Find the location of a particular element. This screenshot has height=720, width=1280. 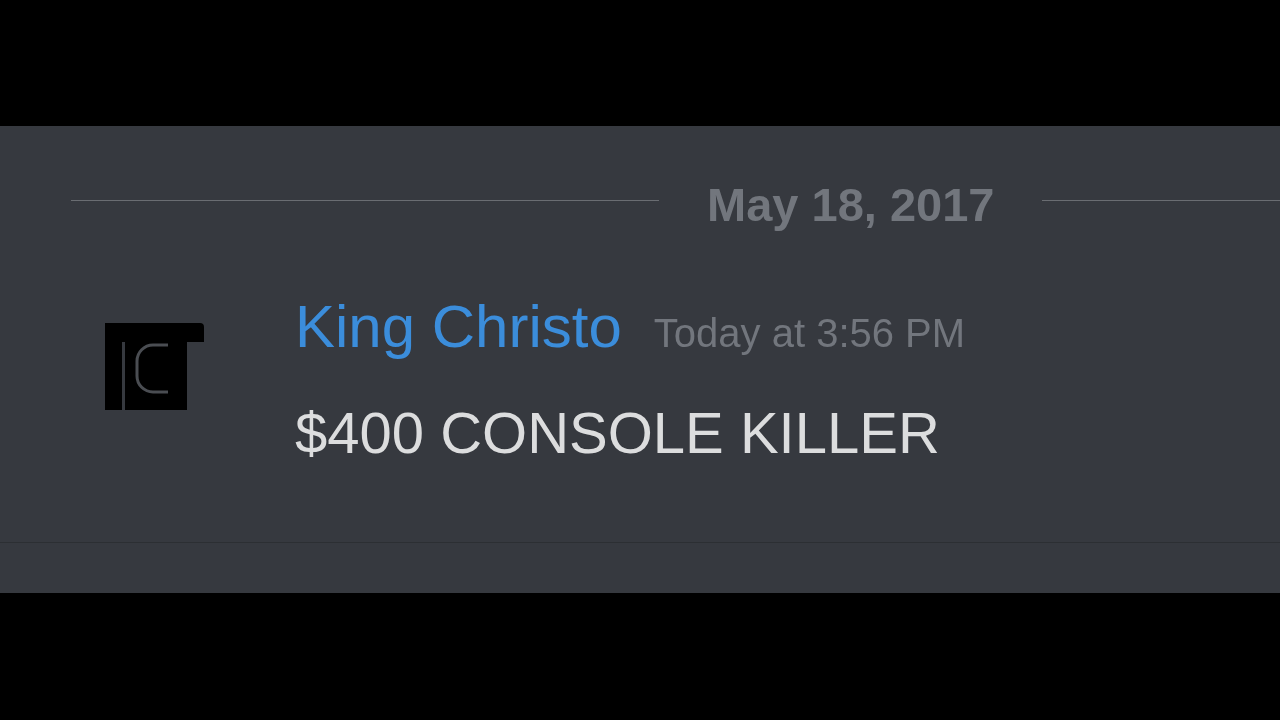

username: King Christo is located at coordinates (458, 327).